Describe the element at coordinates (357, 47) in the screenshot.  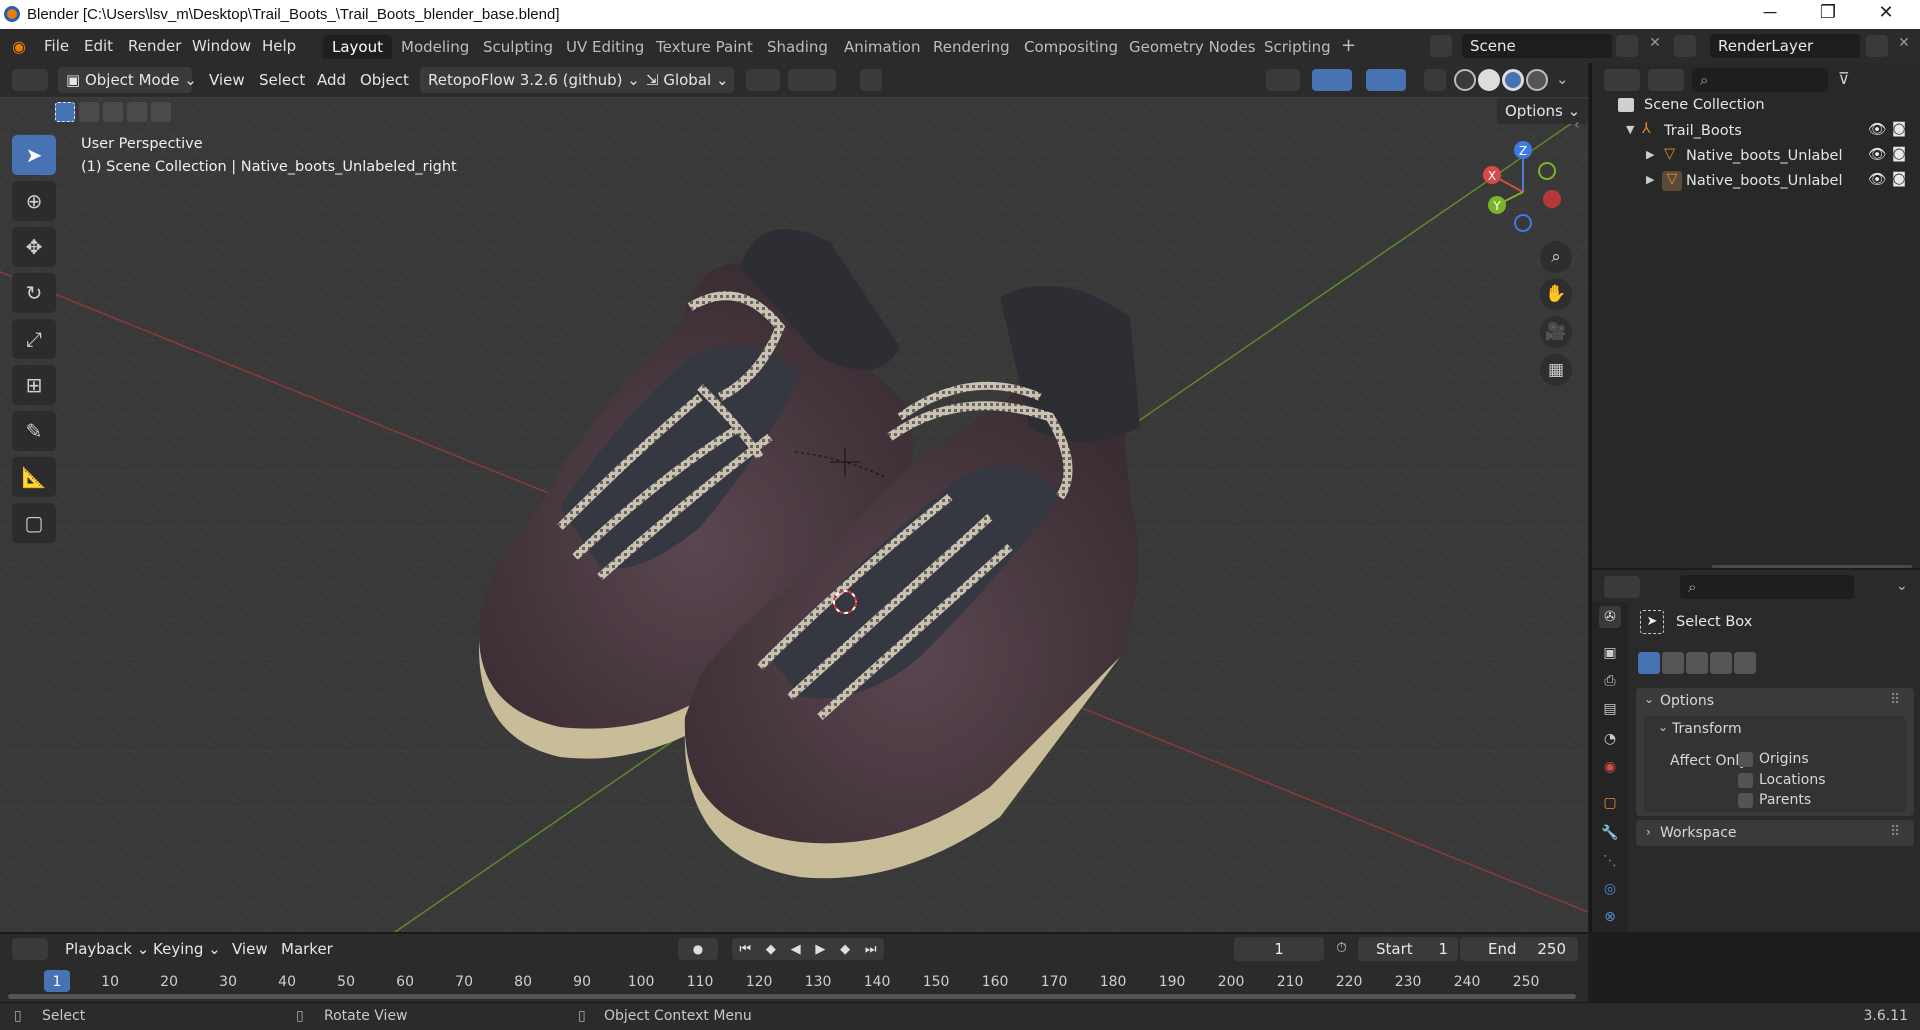
I see `tab-layout: Layout` at that location.